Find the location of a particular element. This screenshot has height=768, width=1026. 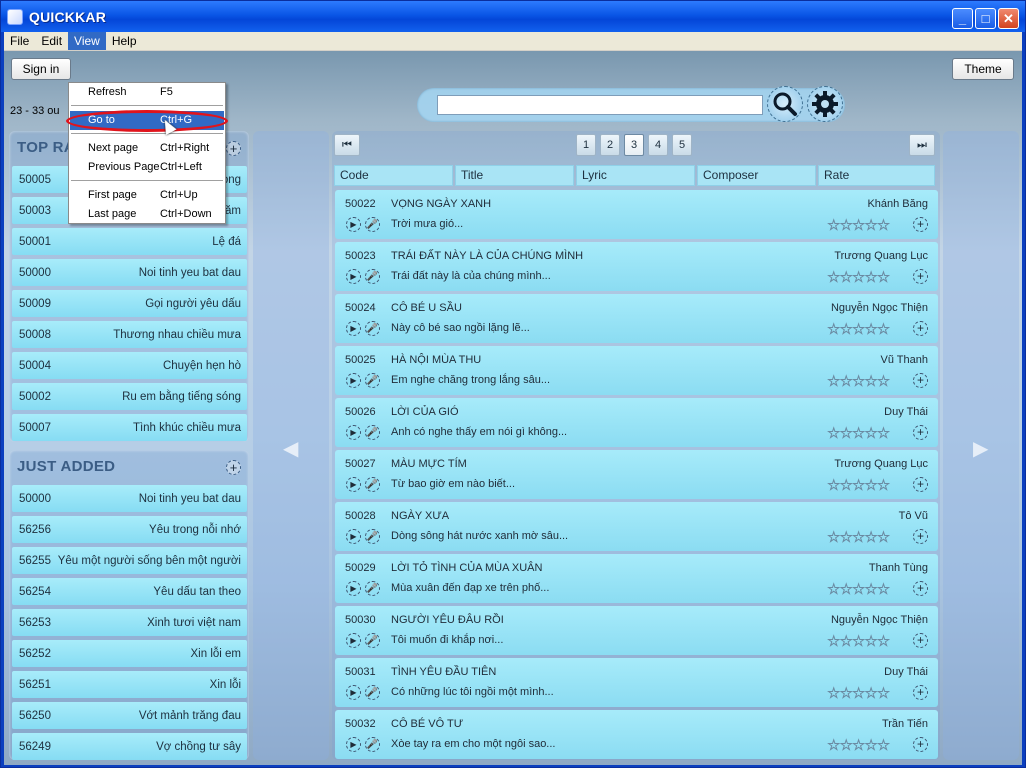

just-added-row: 56251 Xin lỗi is located at coordinates (129, 684).